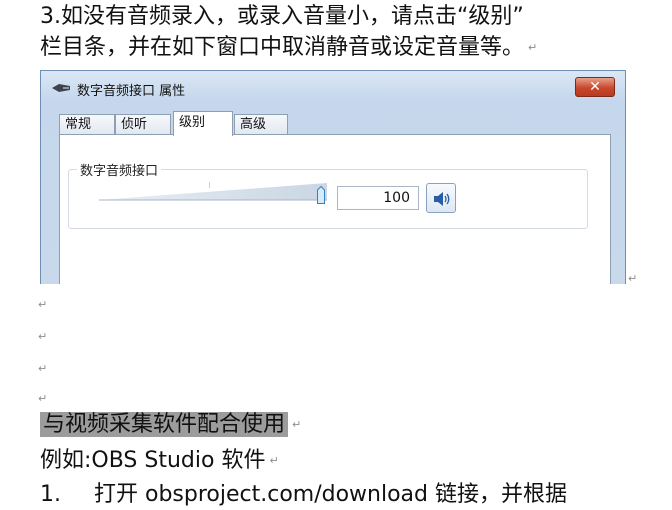 Image resolution: width=672 pixels, height=510 pixels. Describe the element at coordinates (119, 169) in the screenshot. I see `group-label: 数字音频接口` at that location.